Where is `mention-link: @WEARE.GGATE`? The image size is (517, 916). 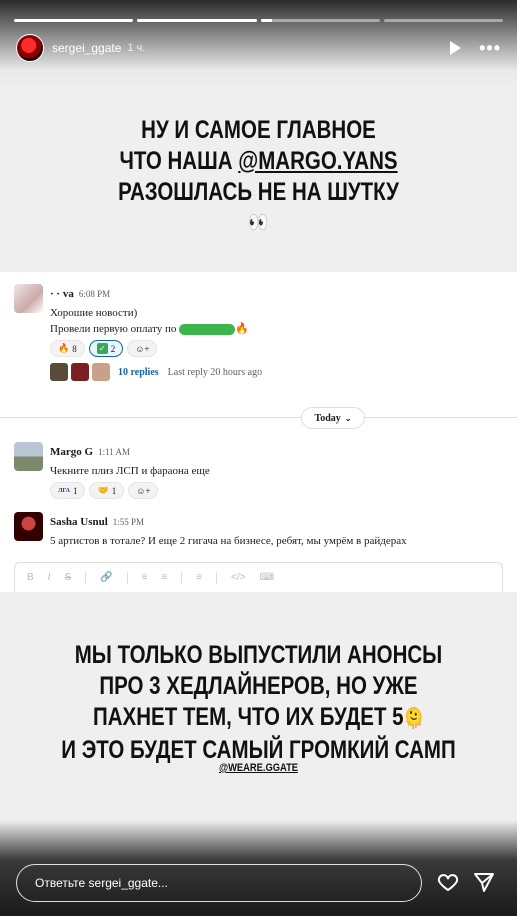 mention-link: @WEARE.GGATE is located at coordinates (258, 768).